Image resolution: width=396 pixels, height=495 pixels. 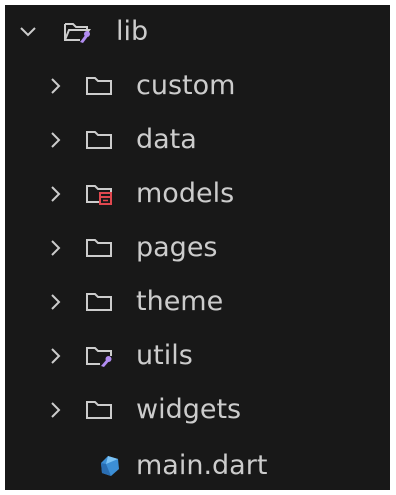 I want to click on tree-item-label: widgets, so click(x=189, y=409).